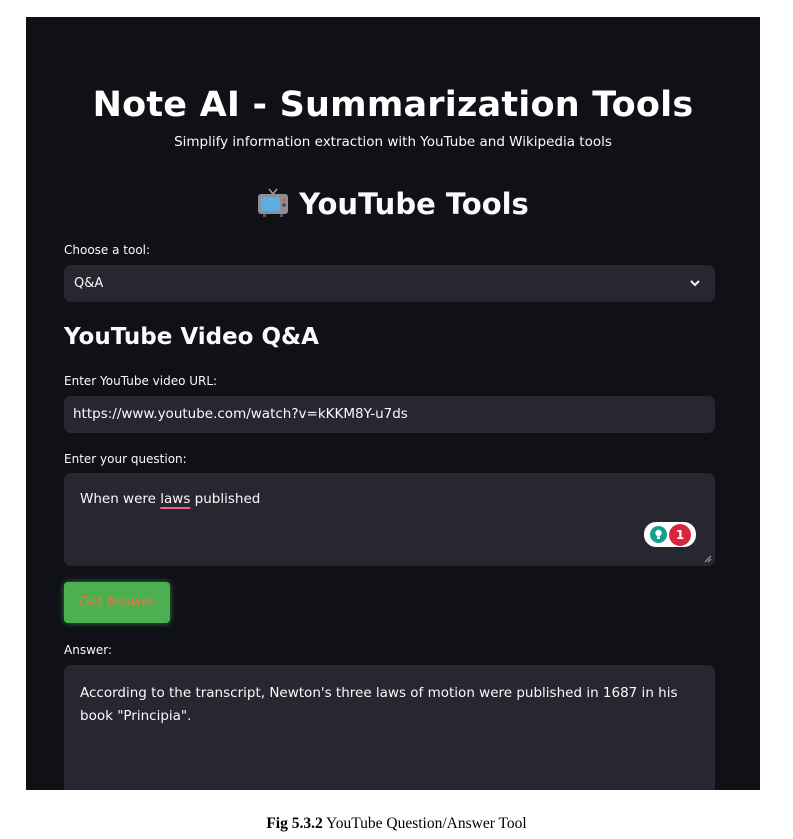  I want to click on figure-caption-text: YouTube Question/Answer Tool, so click(424, 823).